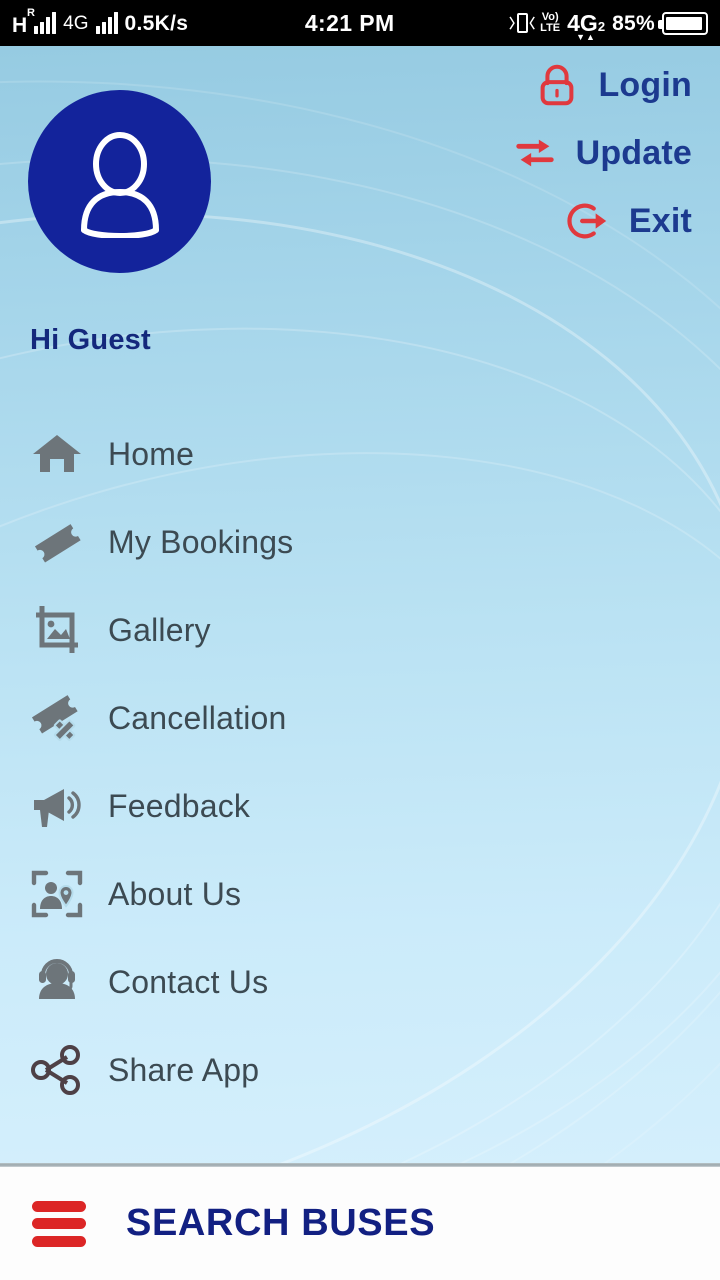  Describe the element at coordinates (179, 806) in the screenshot. I see `menu-label: Feedback` at that location.